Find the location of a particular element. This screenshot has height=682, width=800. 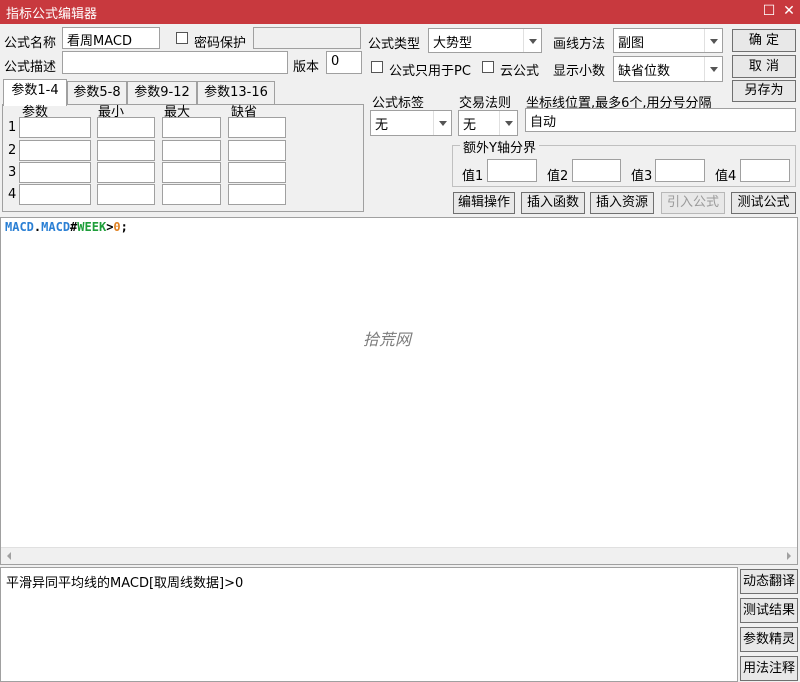

code-number: 0 is located at coordinates (117, 227).